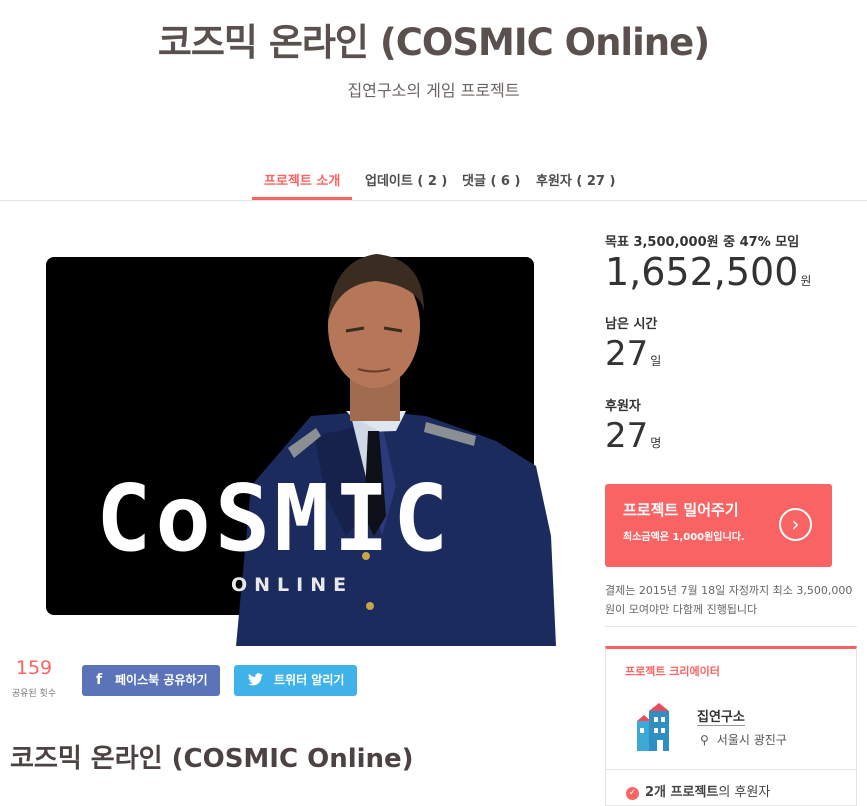 This screenshot has height=806, width=867. What do you see at coordinates (433, 90) in the screenshot?
I see `page-subtitle: 집연구소의 게임 프로젝트` at bounding box center [433, 90].